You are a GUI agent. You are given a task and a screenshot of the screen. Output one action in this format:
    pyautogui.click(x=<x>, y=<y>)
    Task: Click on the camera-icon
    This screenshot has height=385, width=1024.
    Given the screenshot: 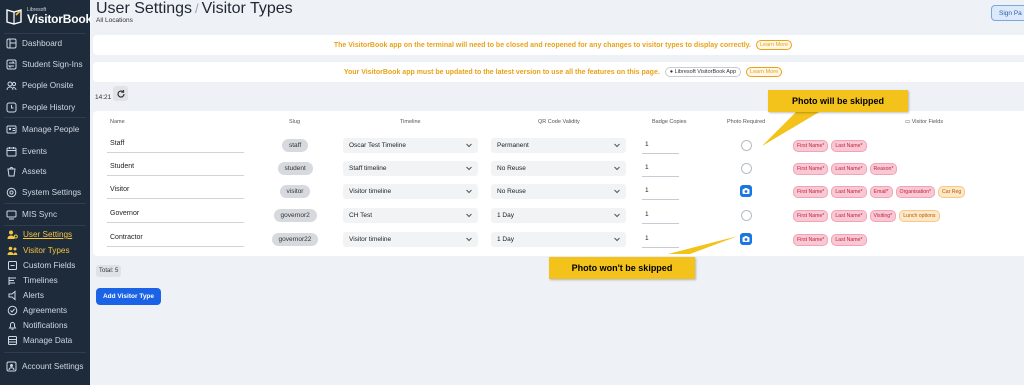 What is the action you would take?
    pyautogui.click(x=746, y=191)
    